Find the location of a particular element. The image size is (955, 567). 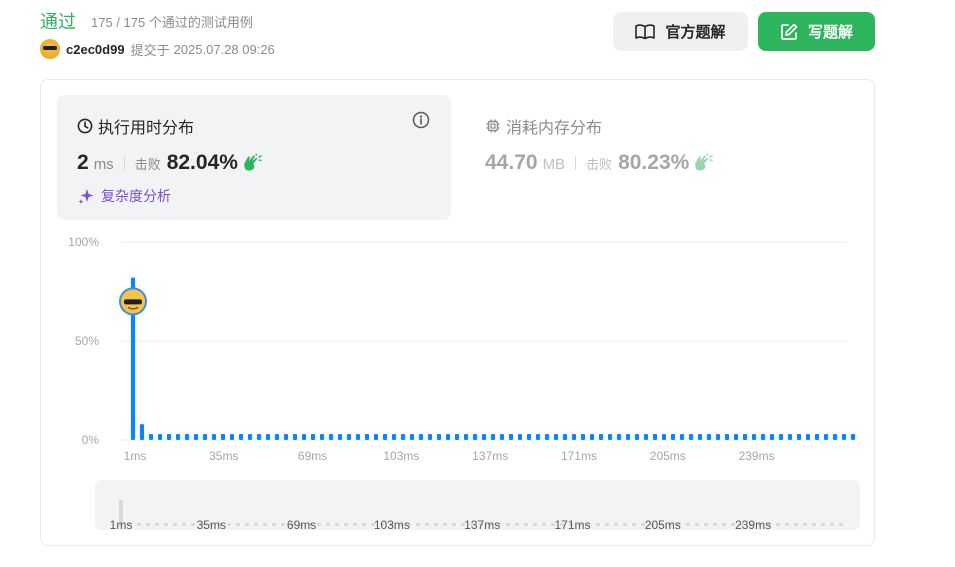

username: c2ec0d99 is located at coordinates (95, 49).